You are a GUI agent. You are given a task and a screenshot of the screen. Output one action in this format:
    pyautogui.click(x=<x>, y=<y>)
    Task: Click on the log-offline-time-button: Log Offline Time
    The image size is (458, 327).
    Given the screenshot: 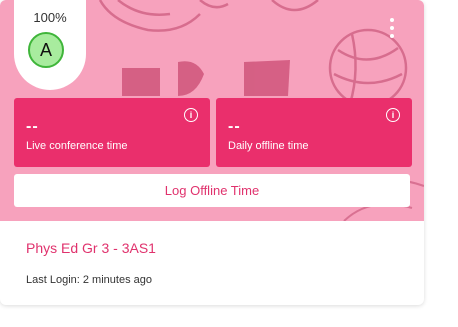 What is the action you would take?
    pyautogui.click(x=212, y=190)
    